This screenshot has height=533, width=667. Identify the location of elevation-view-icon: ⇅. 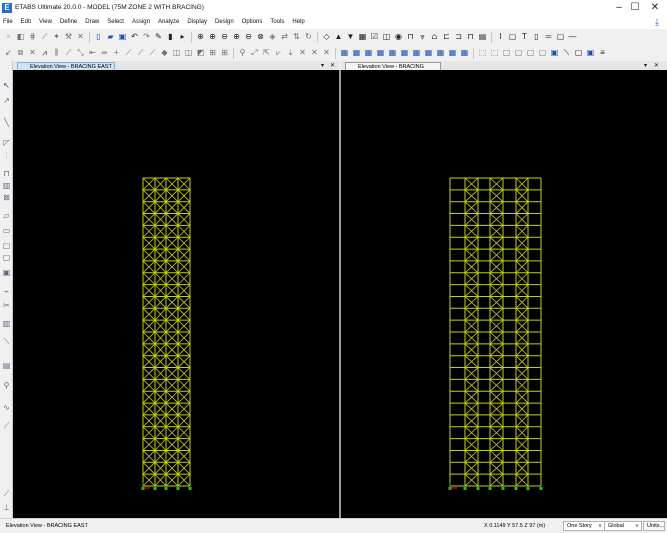
(296, 37).